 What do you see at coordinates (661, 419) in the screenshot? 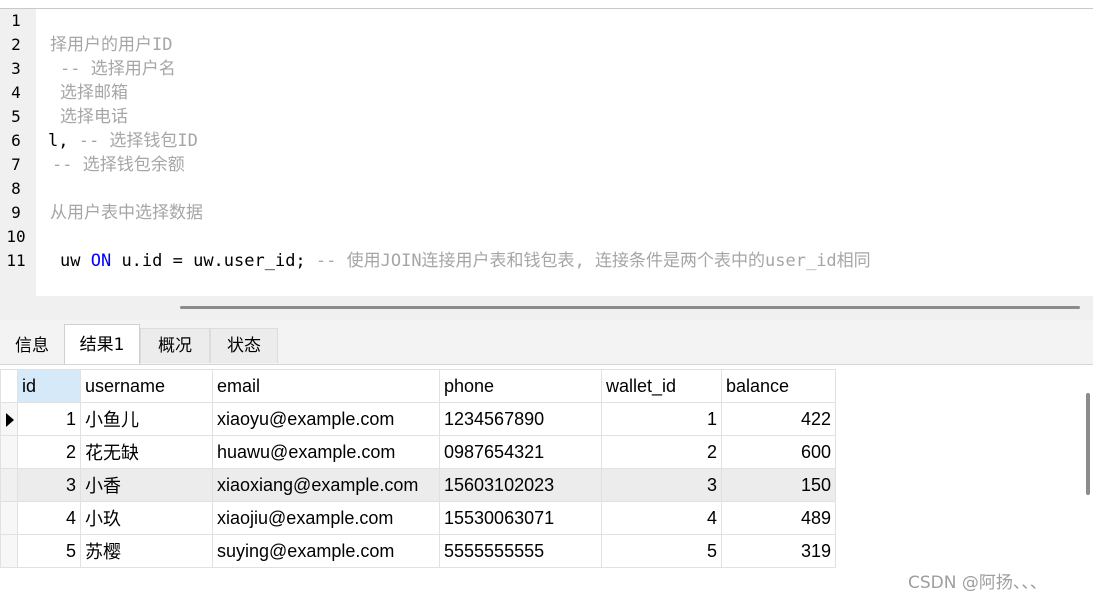
I see `cell-wallet-id: 1` at bounding box center [661, 419].